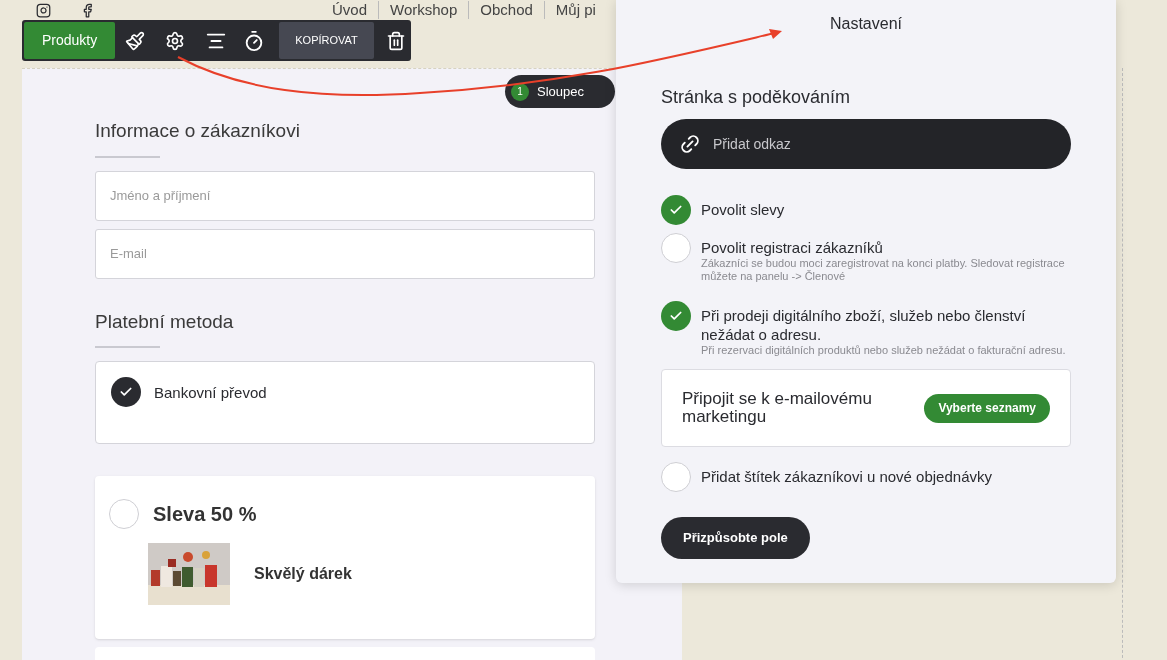 This screenshot has height=660, width=1167. I want to click on option-label: Při prodeji digitálního zboží, služeb nebo členství nežádat o adresu., so click(864, 325).